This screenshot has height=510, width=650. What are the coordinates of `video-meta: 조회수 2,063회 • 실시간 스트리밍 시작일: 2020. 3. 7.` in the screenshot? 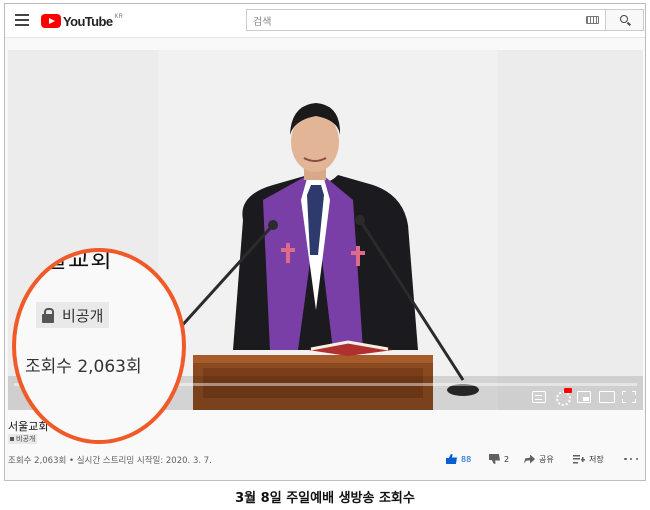 It's located at (110, 461).